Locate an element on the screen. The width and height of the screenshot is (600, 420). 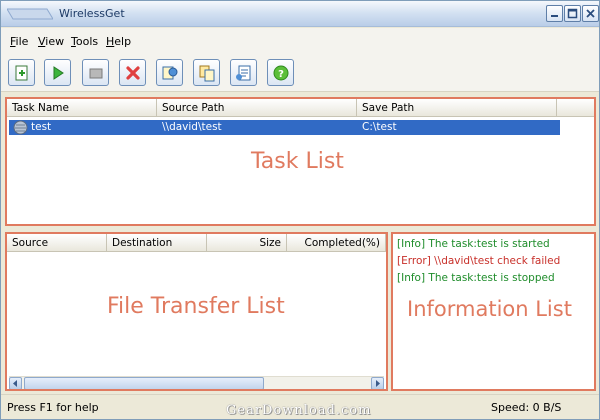
menu-help: Help is located at coordinates (118, 41).